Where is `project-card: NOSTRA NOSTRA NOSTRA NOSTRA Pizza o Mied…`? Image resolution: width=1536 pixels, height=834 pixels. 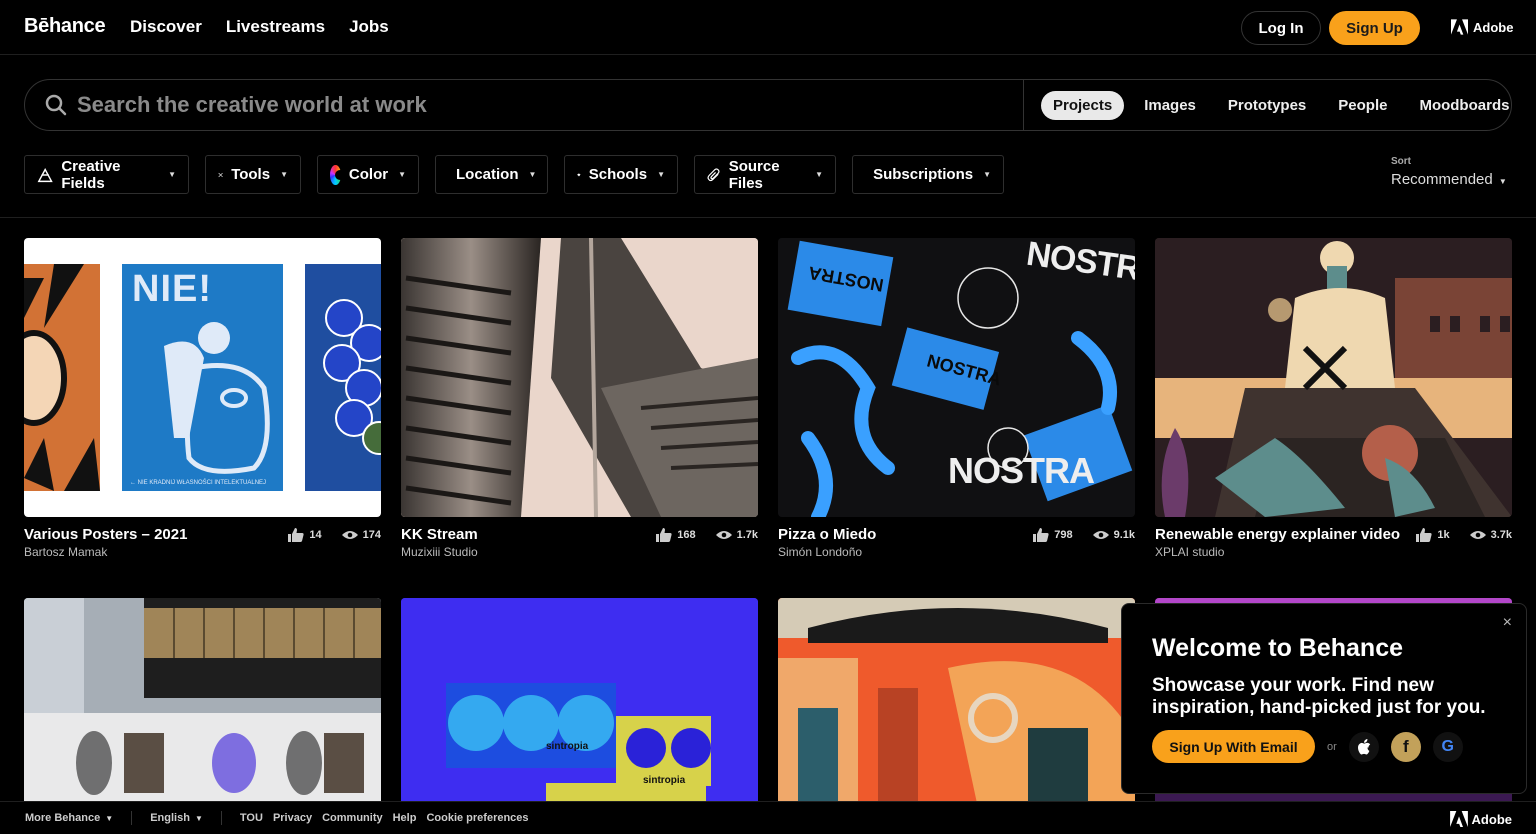 project-card: NOSTRA NOSTRA NOSTRA NOSTRA Pizza o Mied… is located at coordinates (956, 398).